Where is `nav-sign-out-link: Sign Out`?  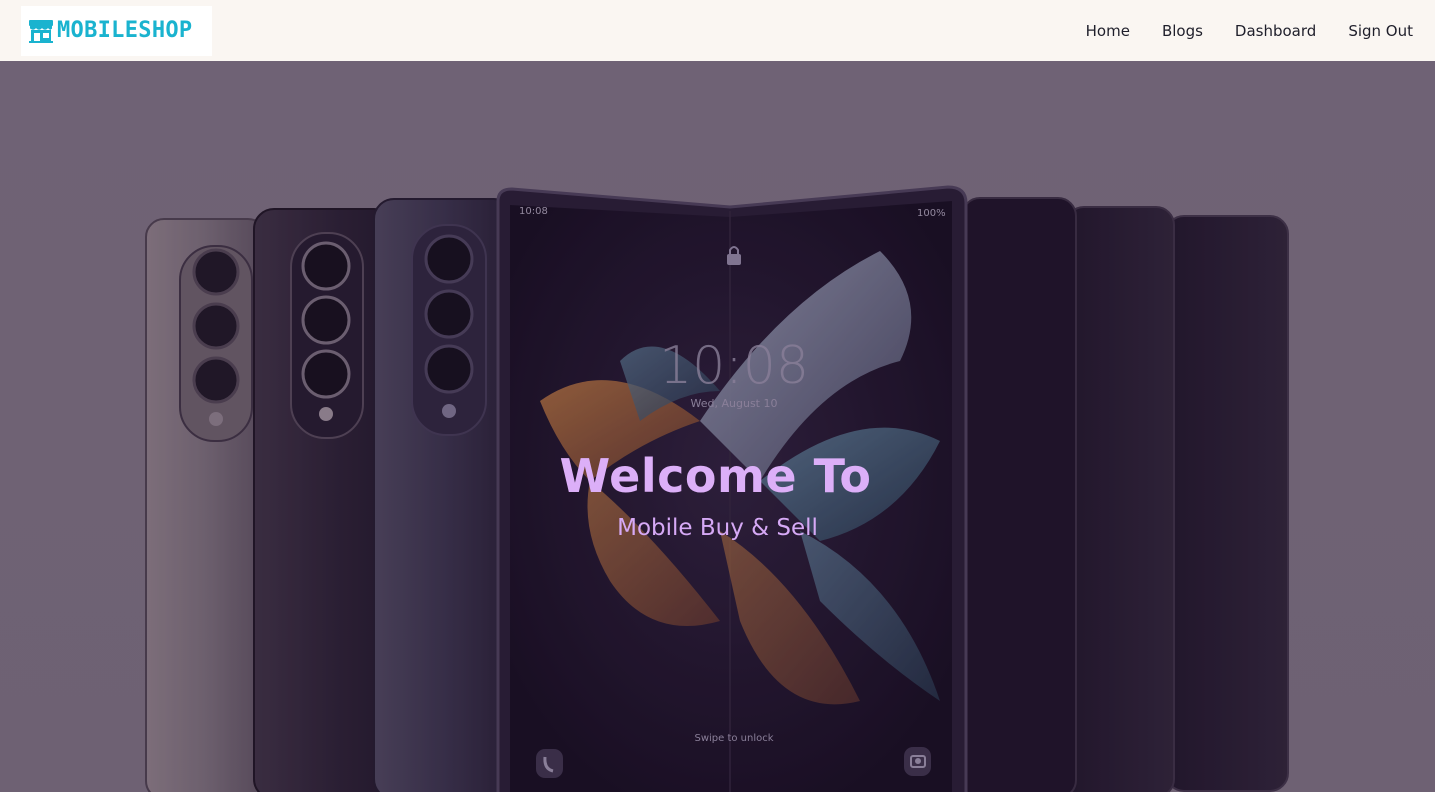
nav-sign-out-link: Sign Out is located at coordinates (1380, 31).